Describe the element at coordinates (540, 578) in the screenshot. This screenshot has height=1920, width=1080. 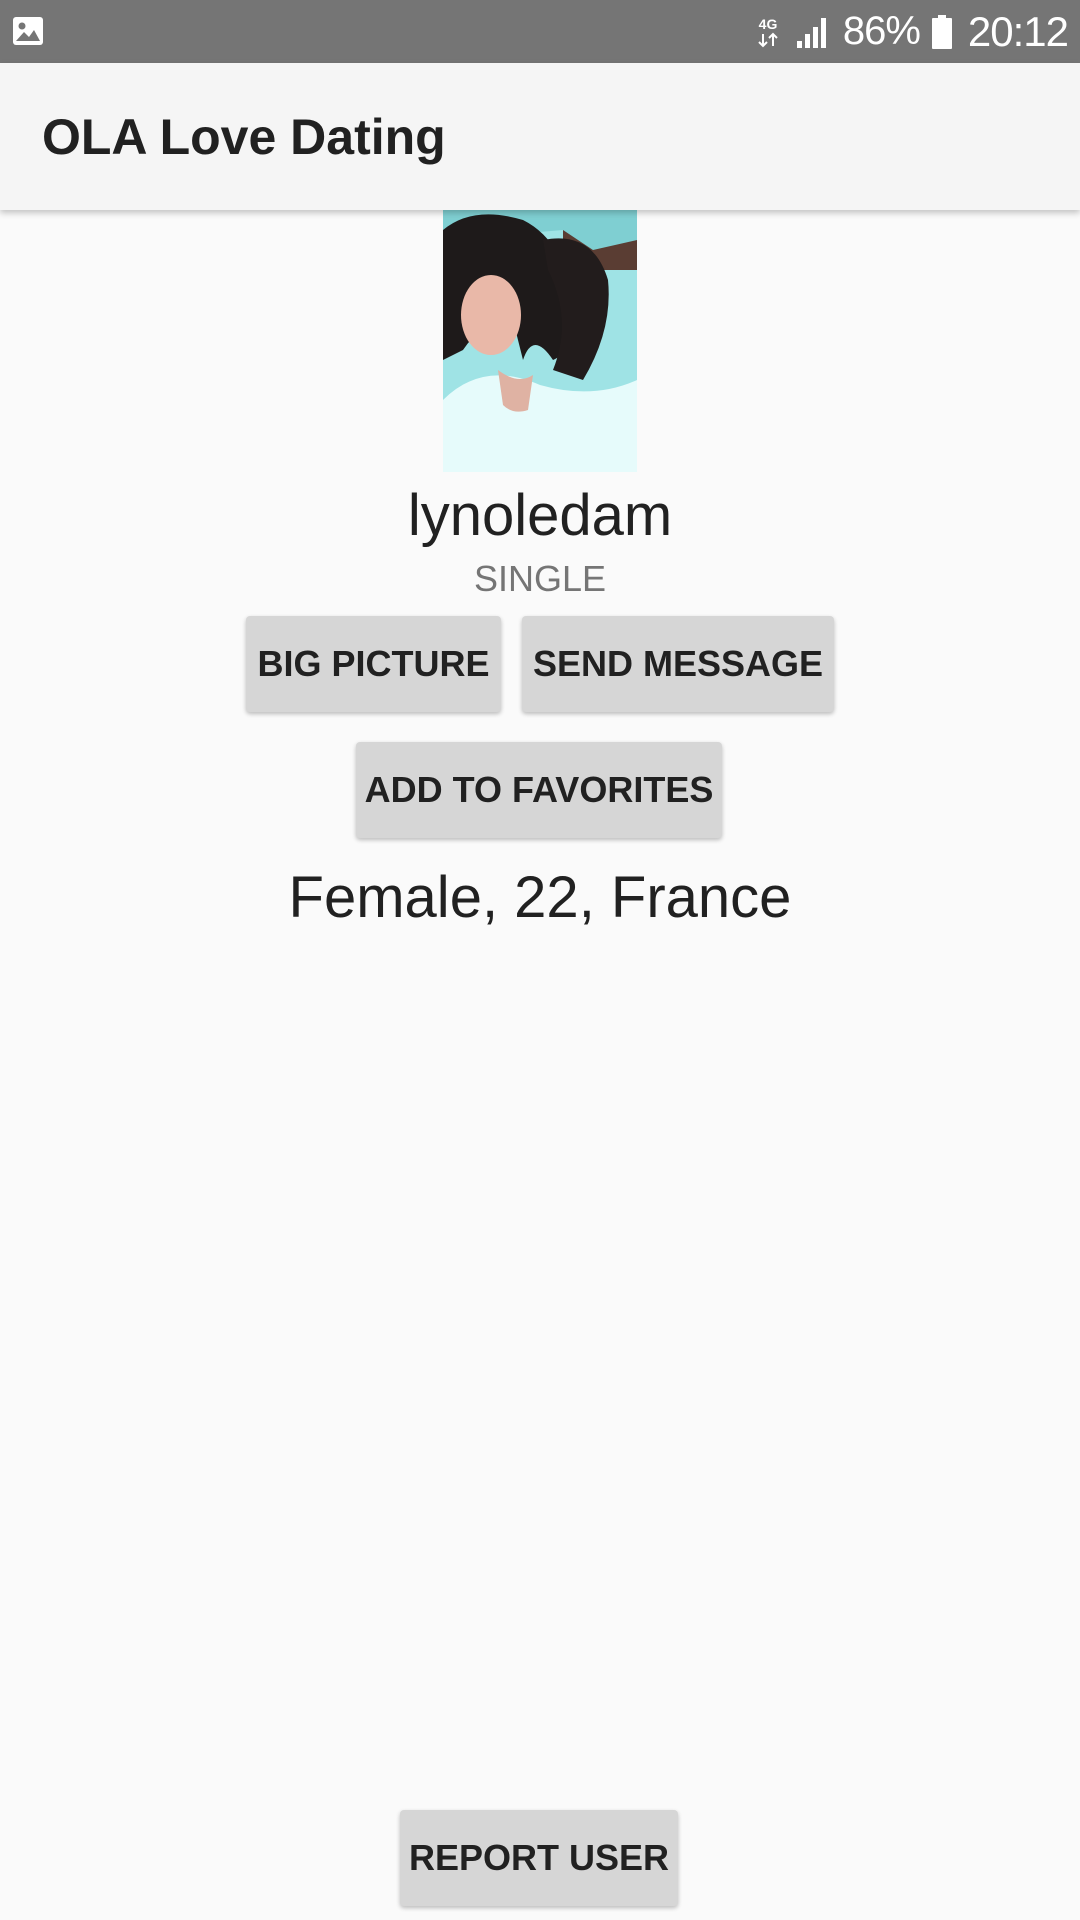
I see `relationship-status: SINGLE` at that location.